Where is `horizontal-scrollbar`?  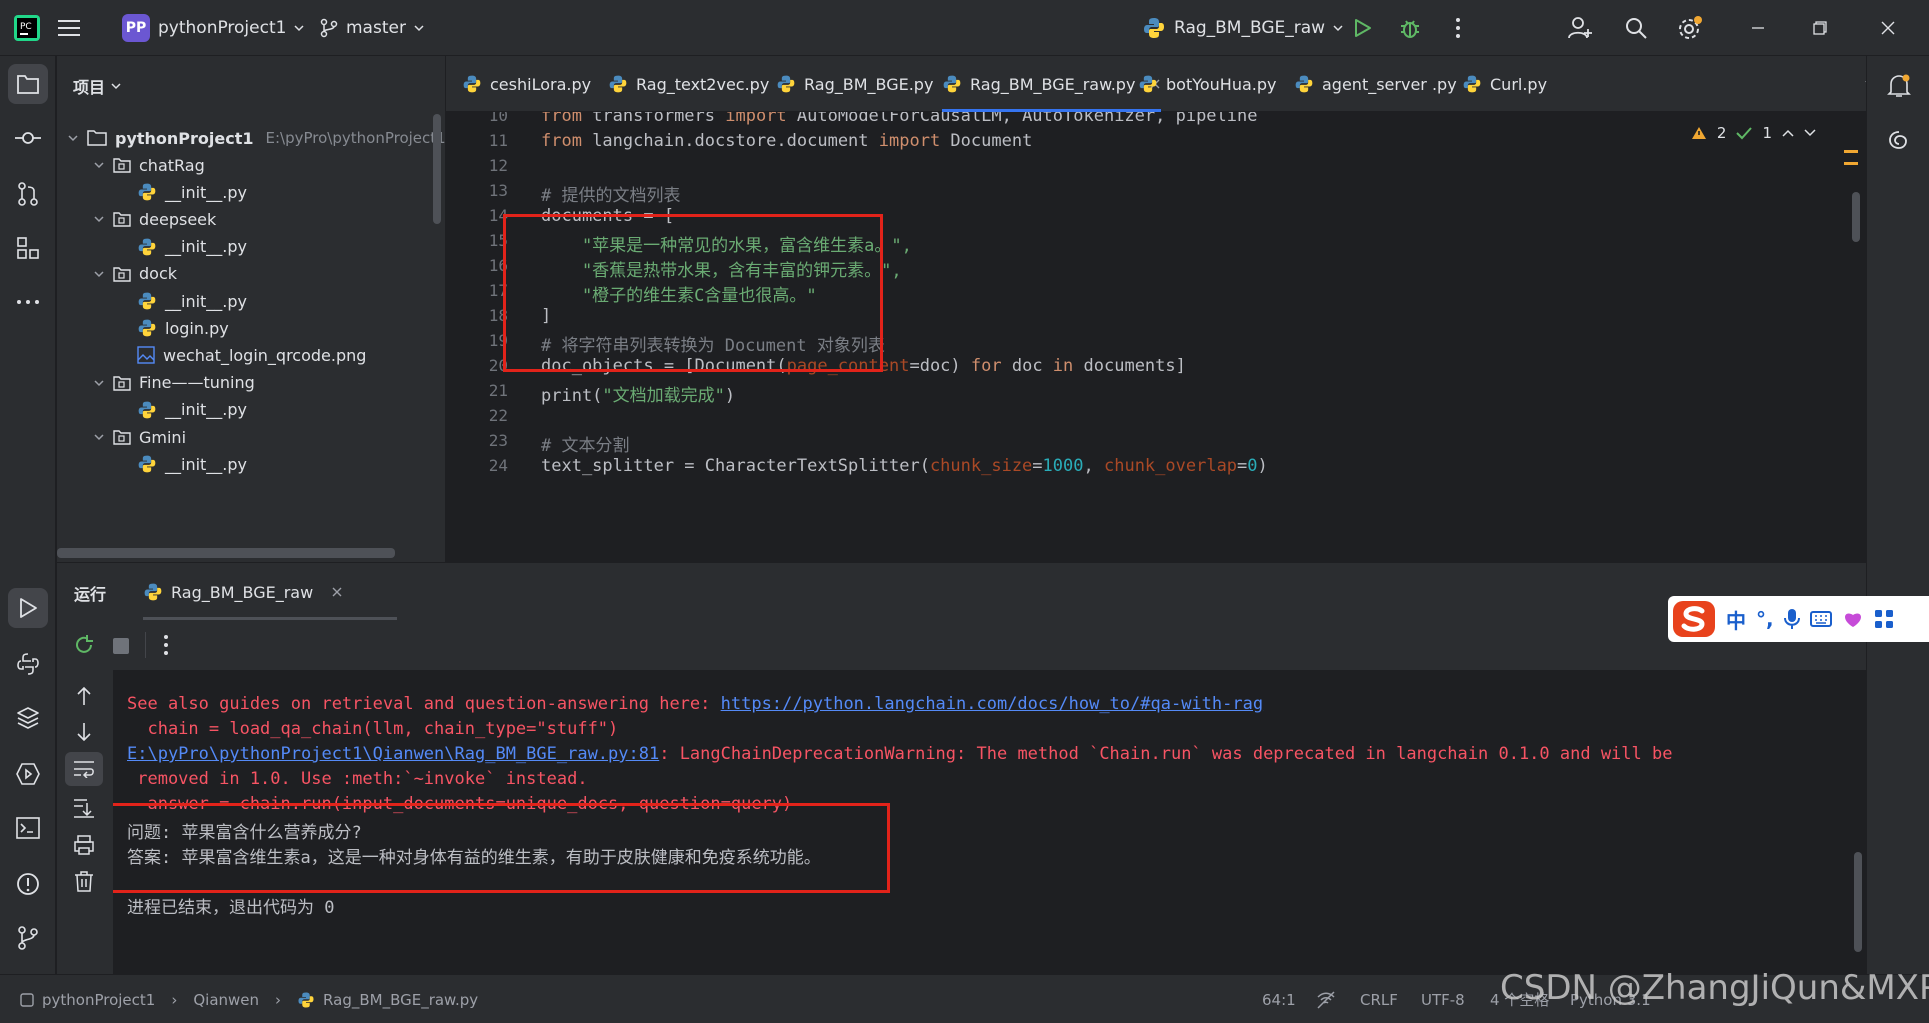 horizontal-scrollbar is located at coordinates (226, 553).